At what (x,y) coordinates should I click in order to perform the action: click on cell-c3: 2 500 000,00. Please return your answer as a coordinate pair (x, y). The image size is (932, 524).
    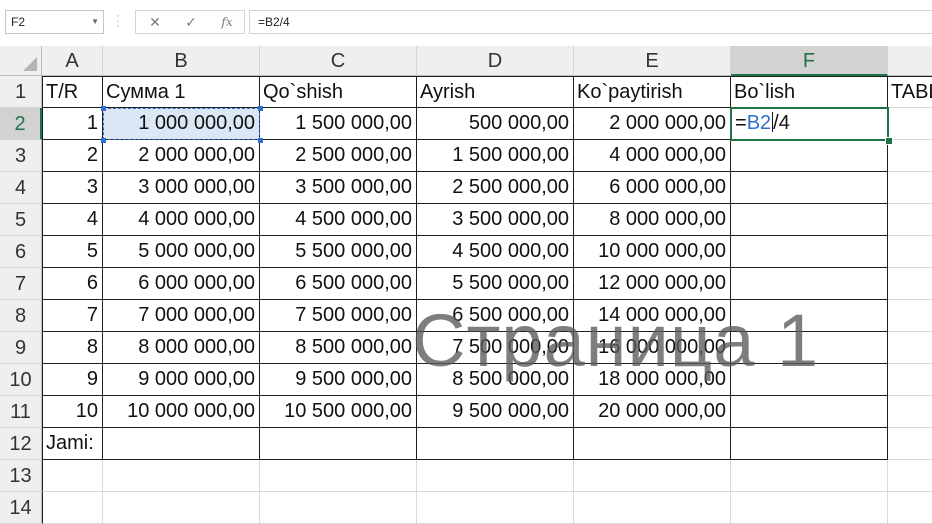
    Looking at the image, I should click on (338, 156).